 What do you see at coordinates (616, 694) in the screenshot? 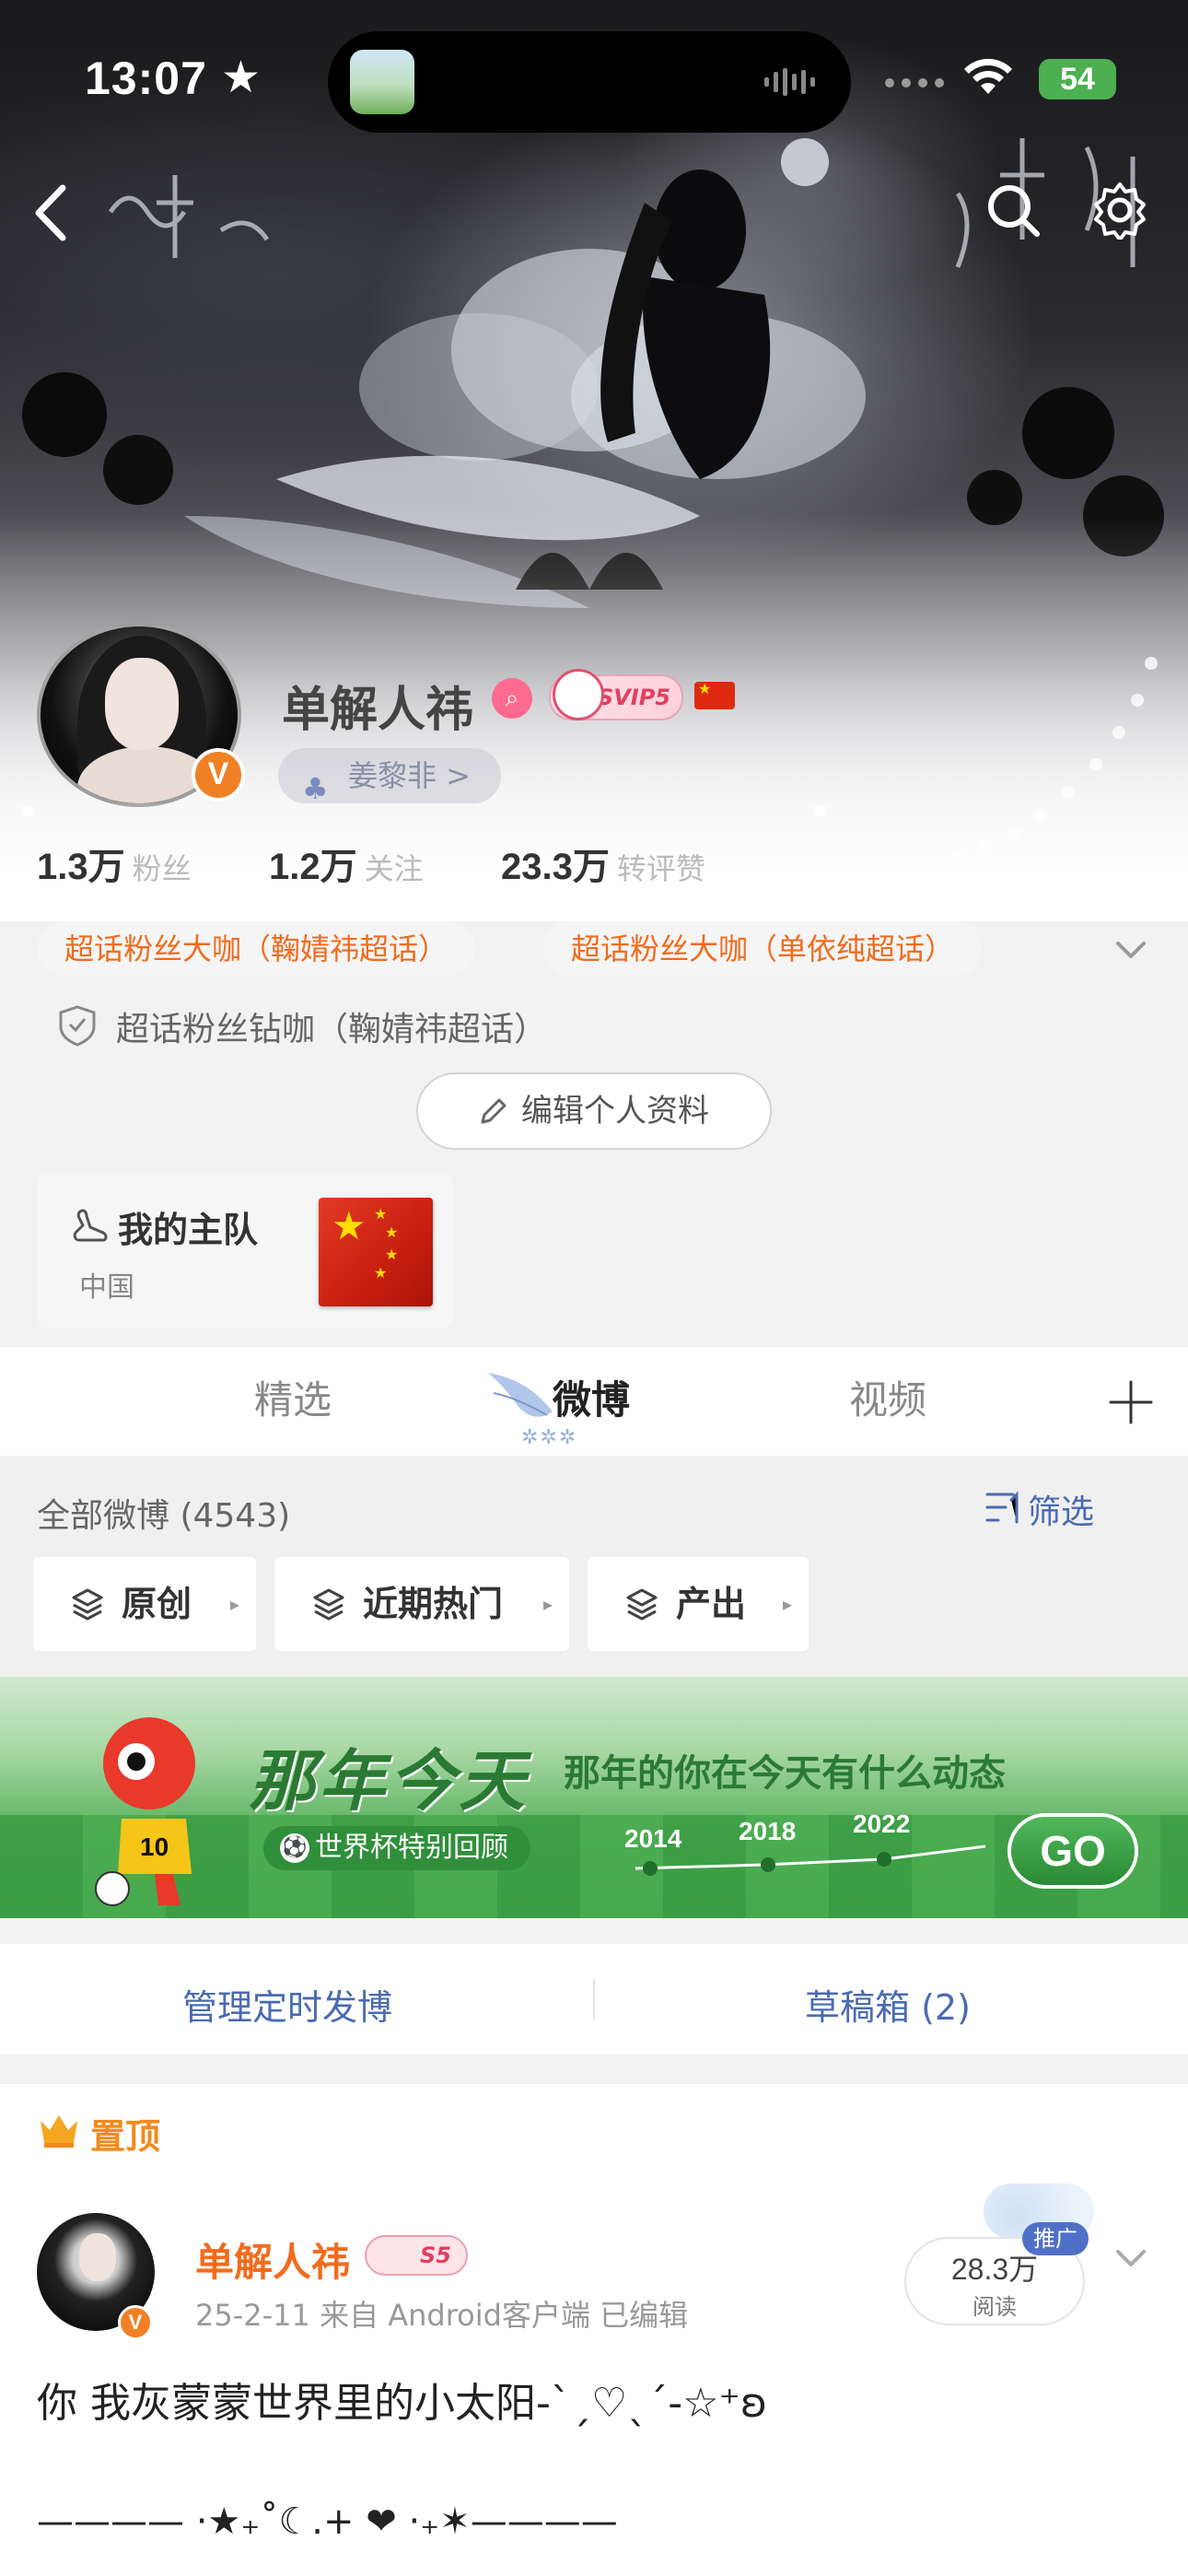
I see `svip-badge: SVIP5` at bounding box center [616, 694].